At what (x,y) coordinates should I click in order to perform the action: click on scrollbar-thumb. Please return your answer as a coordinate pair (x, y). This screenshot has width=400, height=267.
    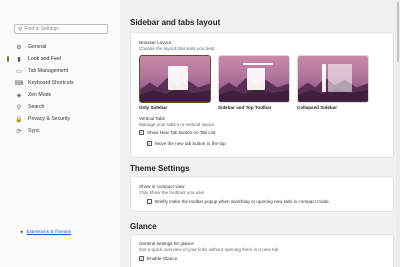
    Looking at the image, I should click on (398, 32).